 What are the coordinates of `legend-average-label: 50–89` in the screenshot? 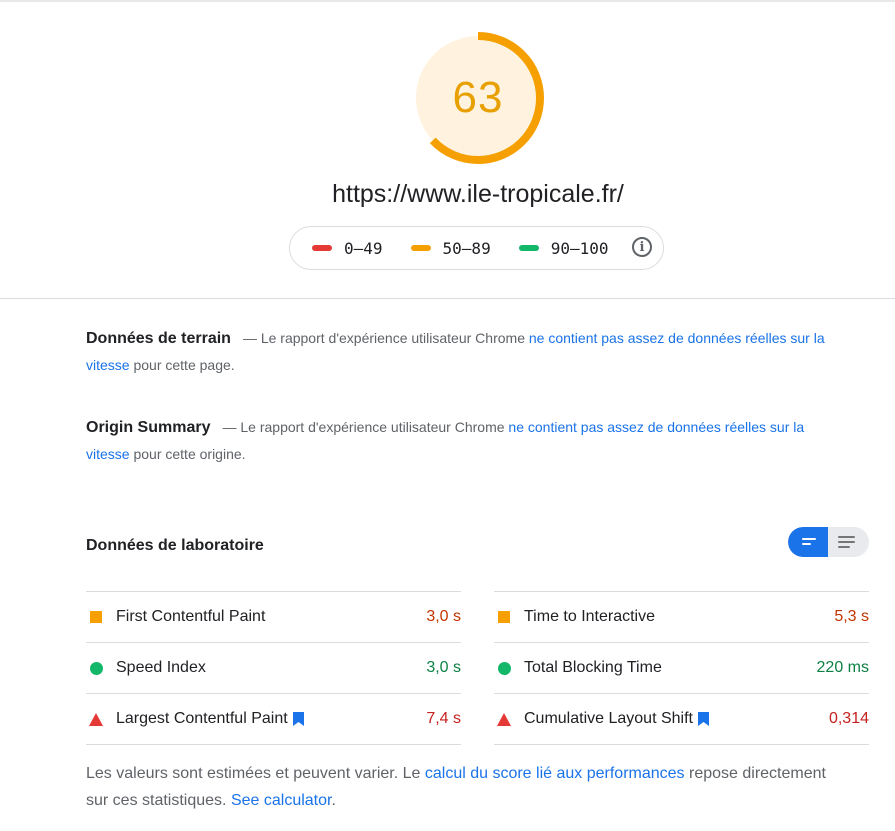 It's located at (466, 248).